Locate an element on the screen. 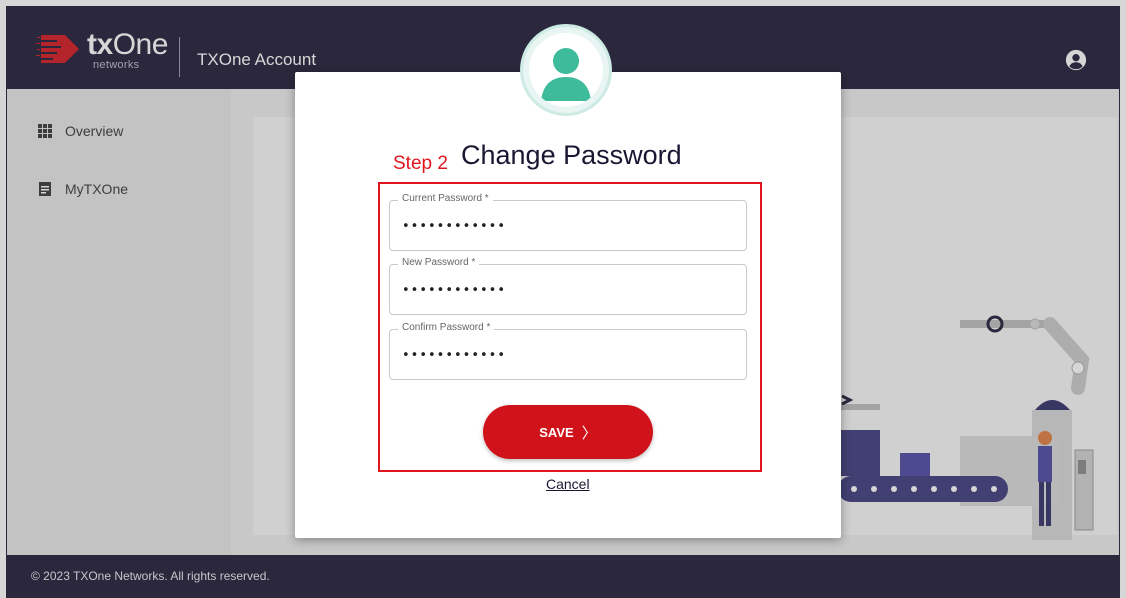  current-password-field: Current Password * is located at coordinates (568, 222).